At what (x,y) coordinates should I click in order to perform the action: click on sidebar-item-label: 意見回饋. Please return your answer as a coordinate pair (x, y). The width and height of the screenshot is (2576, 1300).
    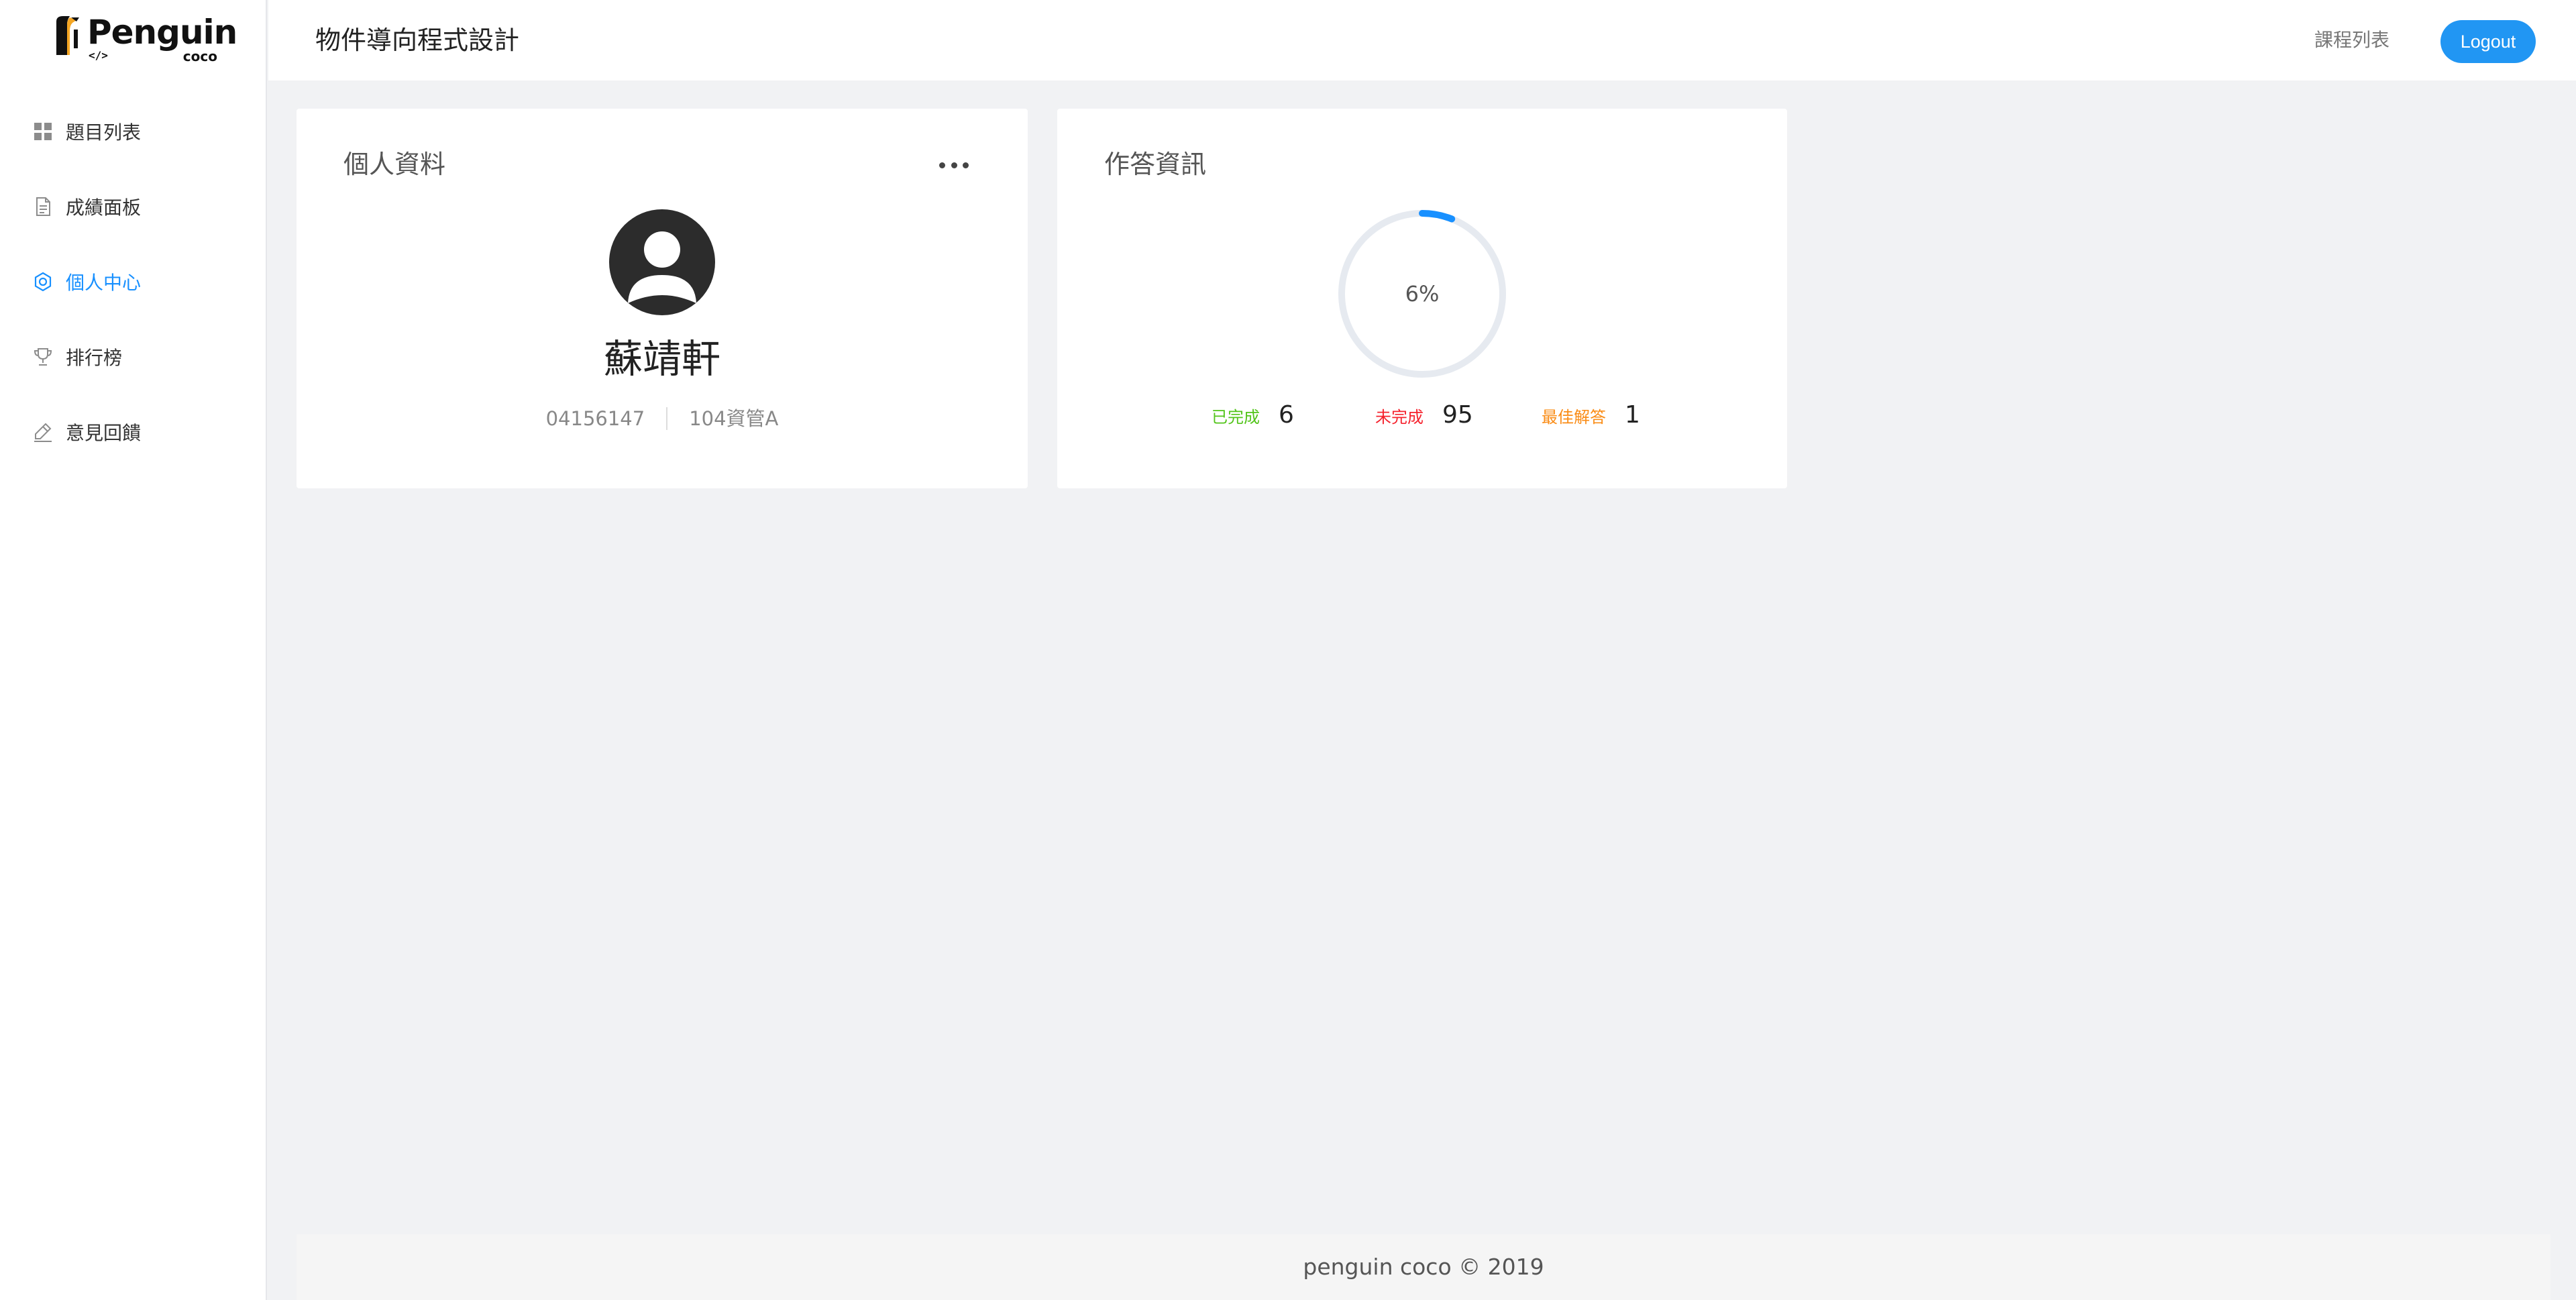
    Looking at the image, I should click on (104, 433).